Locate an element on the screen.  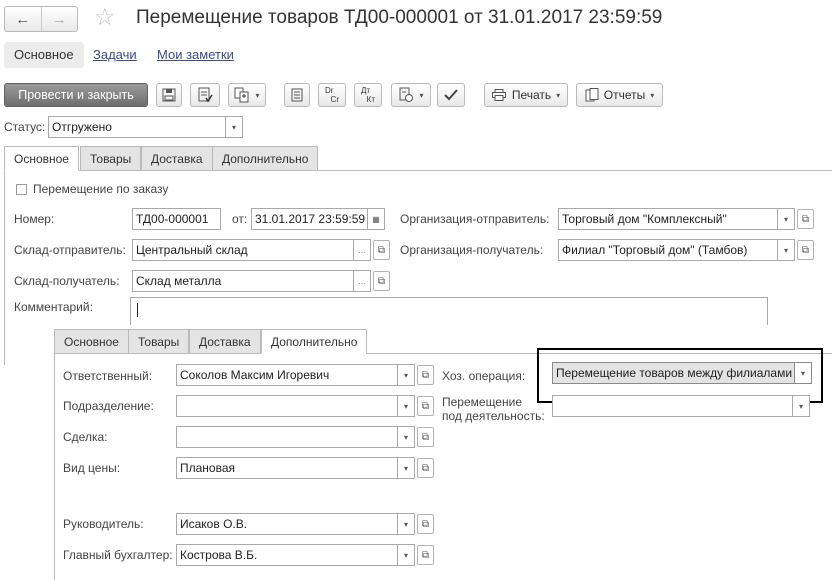
org-sender-dropdown-icon: ▾ is located at coordinates (786, 219).